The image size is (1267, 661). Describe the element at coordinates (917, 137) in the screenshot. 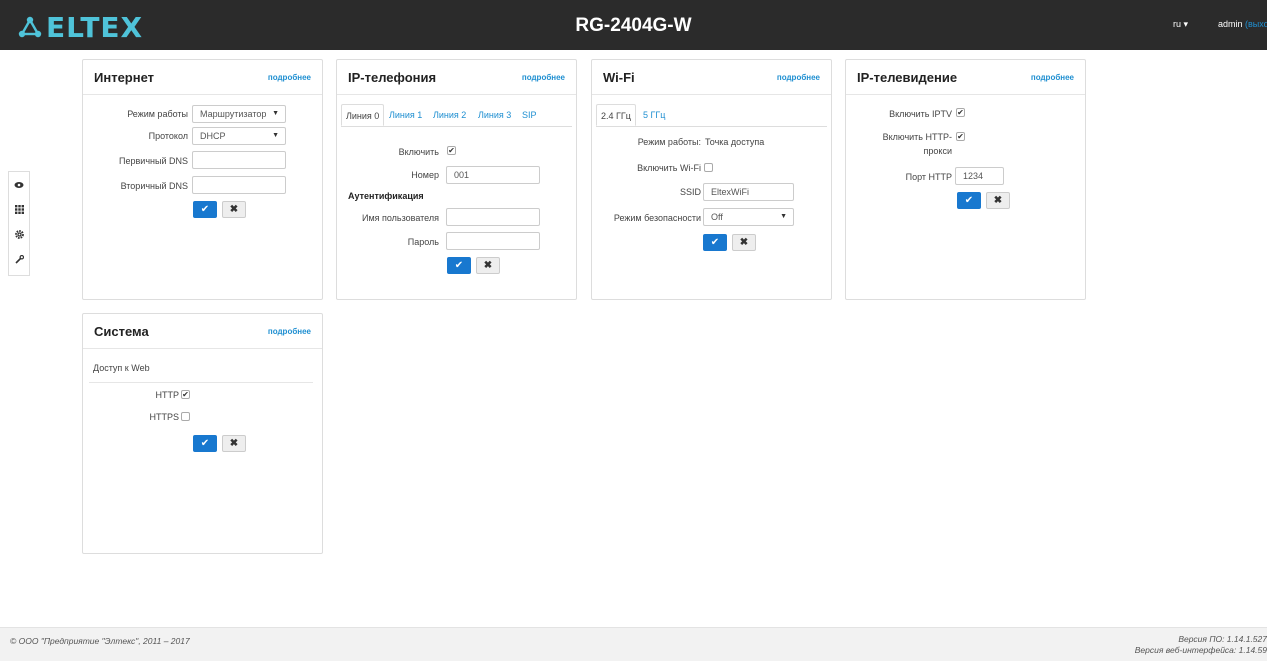

I see `http-proxy-label: Включить HTTP-` at that location.